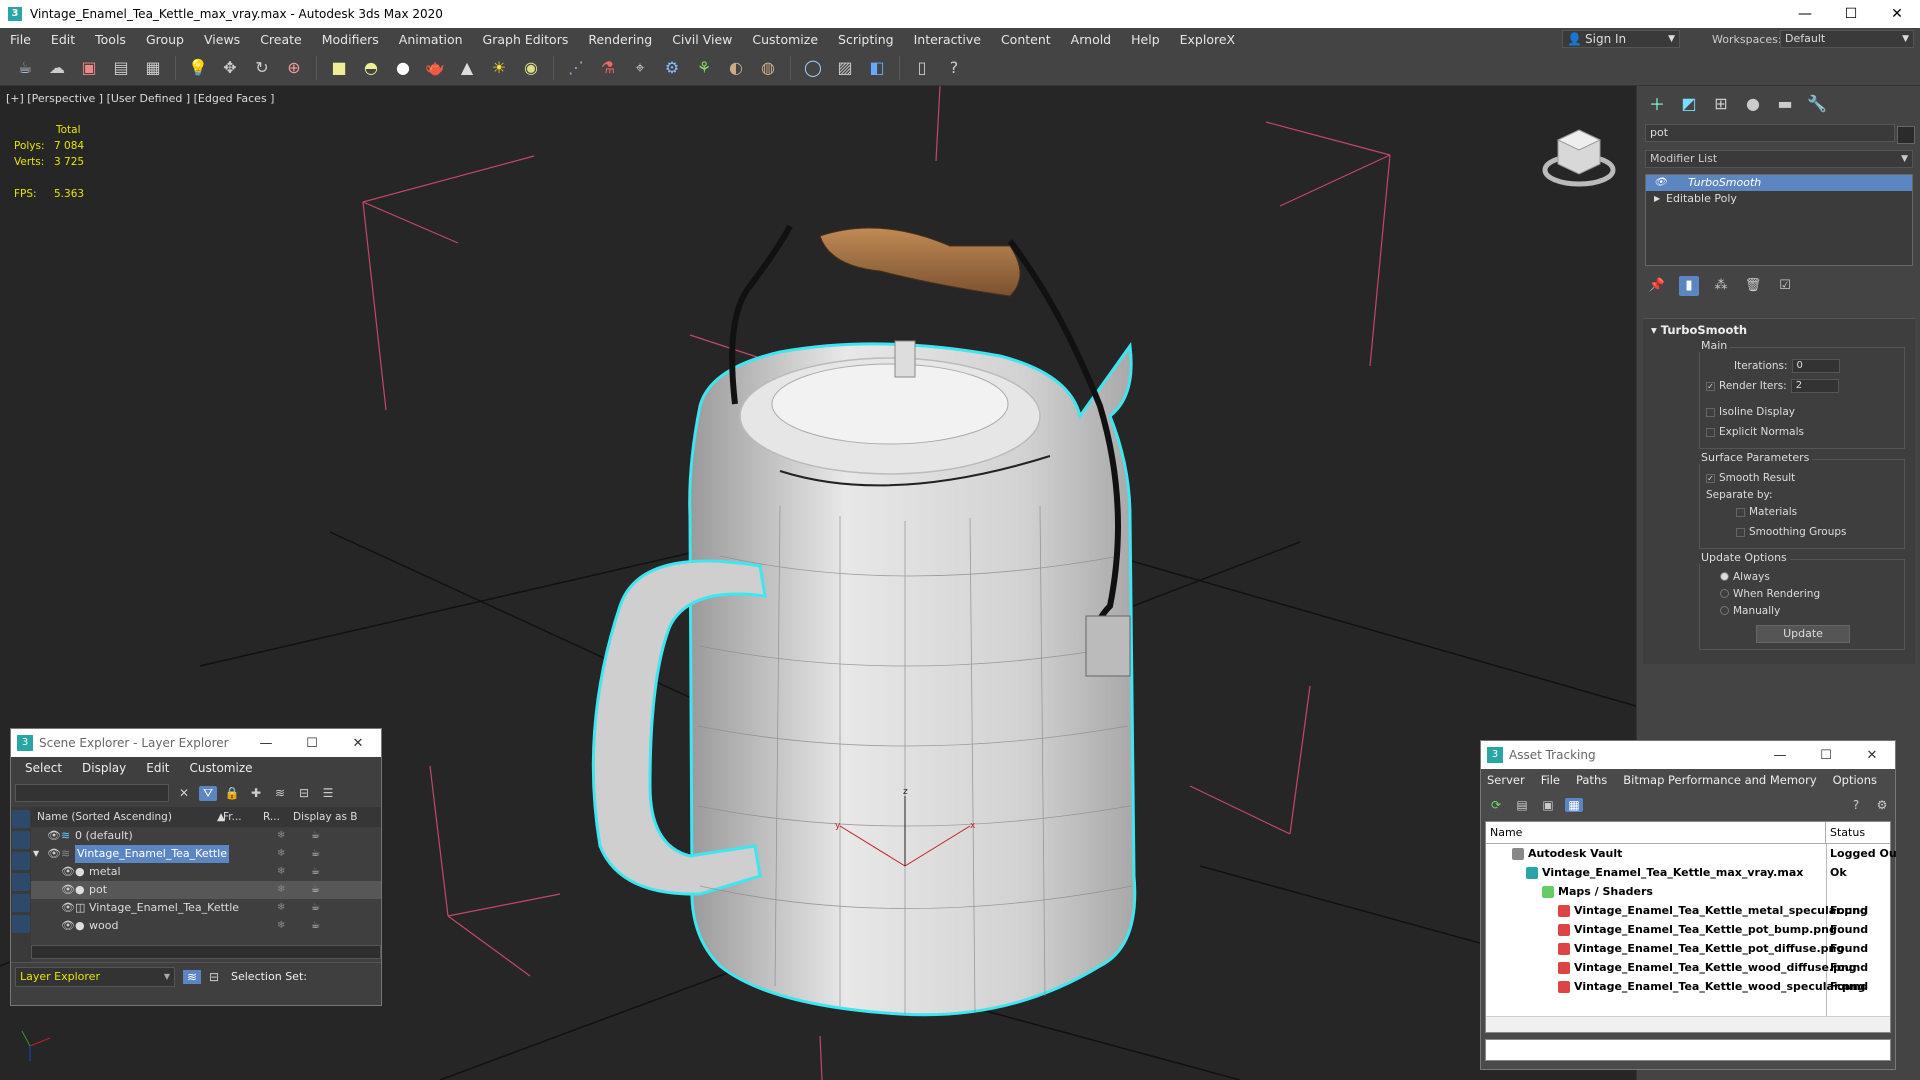 This screenshot has width=1920, height=1080. Describe the element at coordinates (222, 39) in the screenshot. I see `menu-views: Views` at that location.